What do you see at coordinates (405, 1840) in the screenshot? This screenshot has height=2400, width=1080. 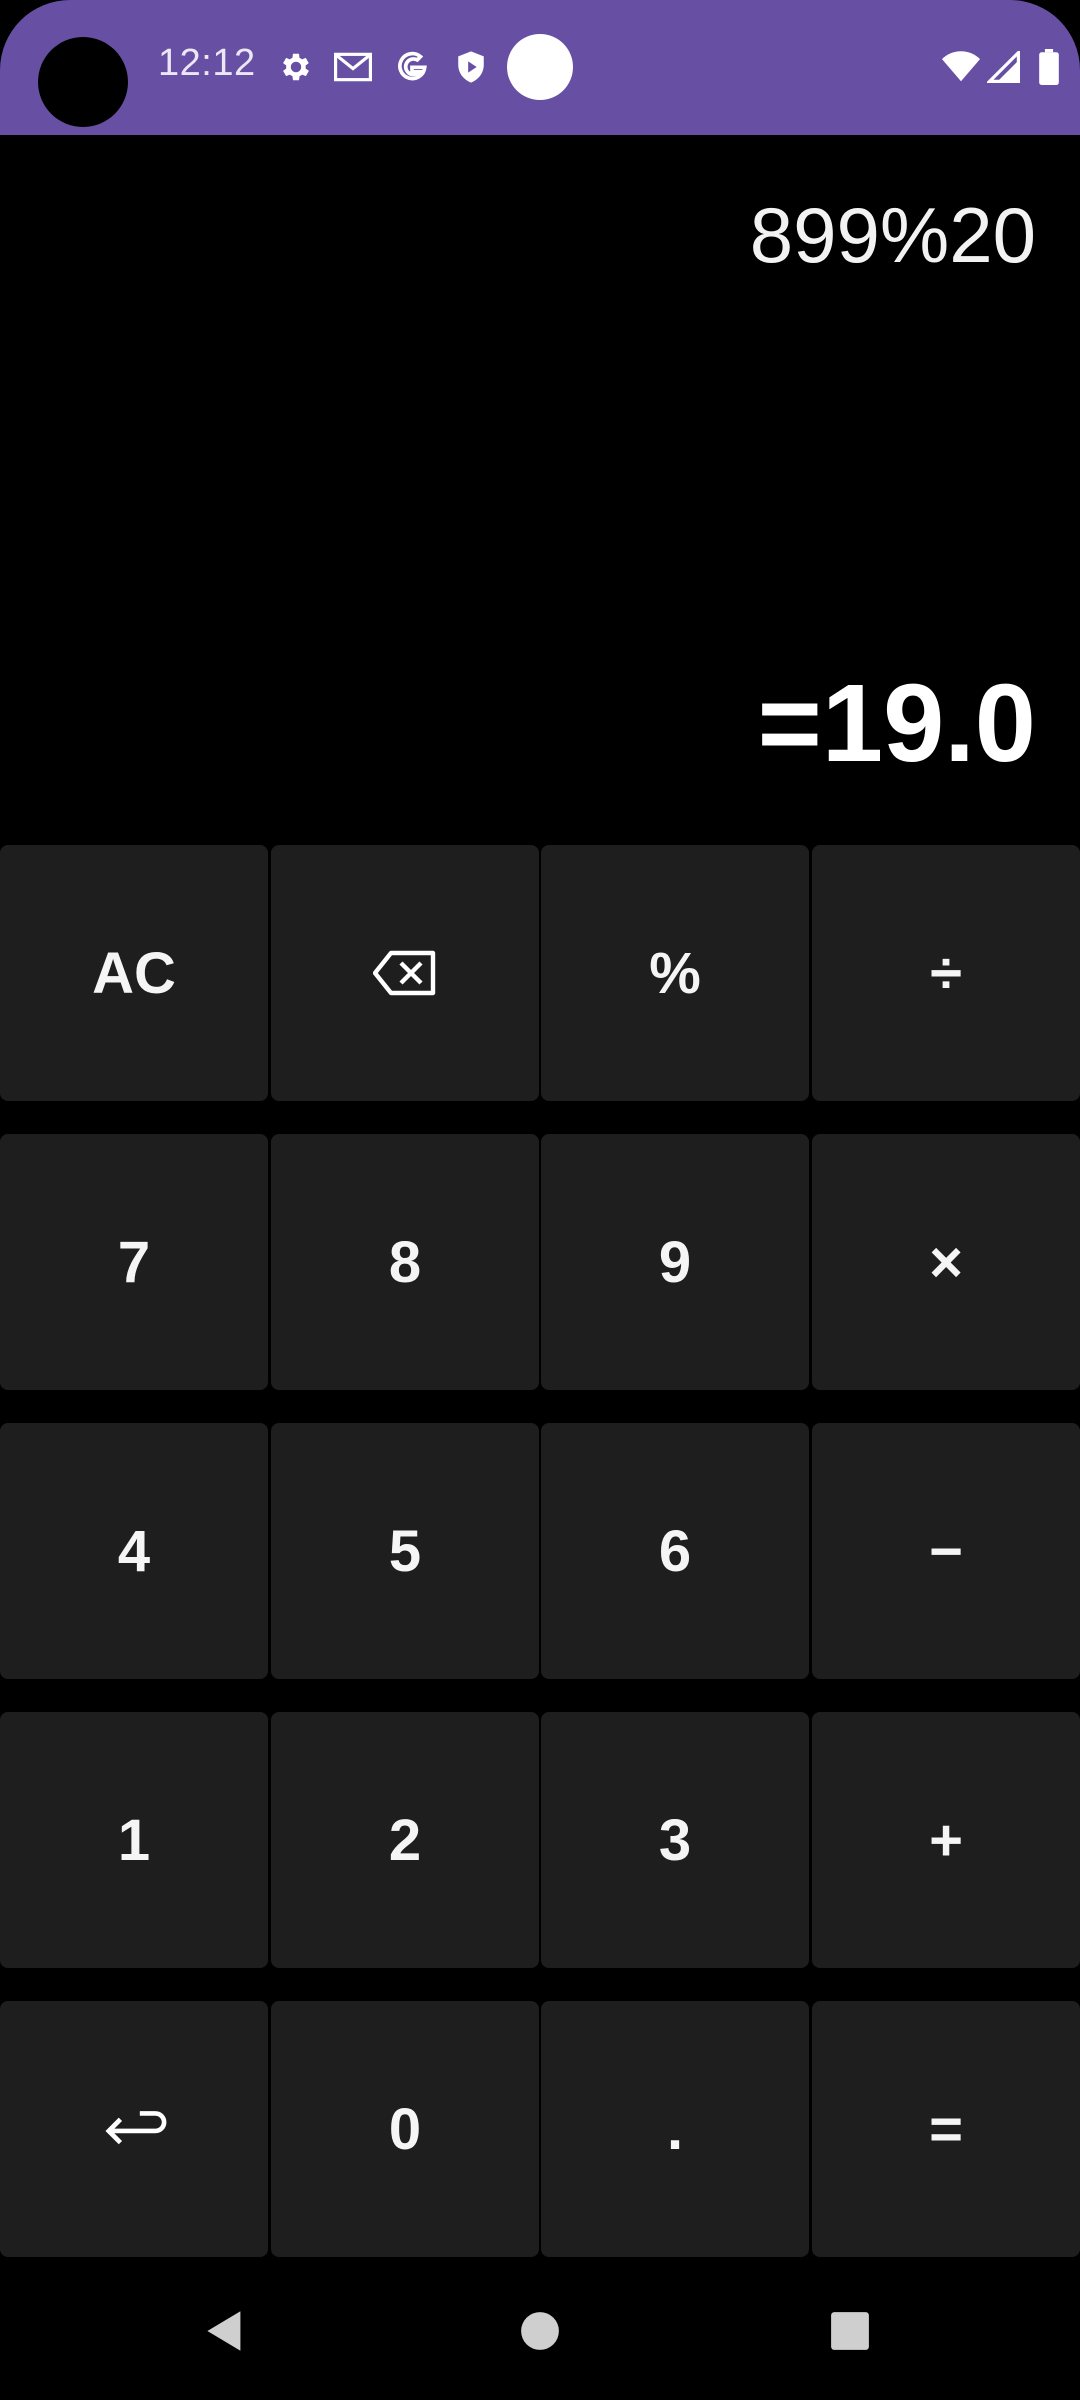 I see `digit-2-button: 2` at bounding box center [405, 1840].